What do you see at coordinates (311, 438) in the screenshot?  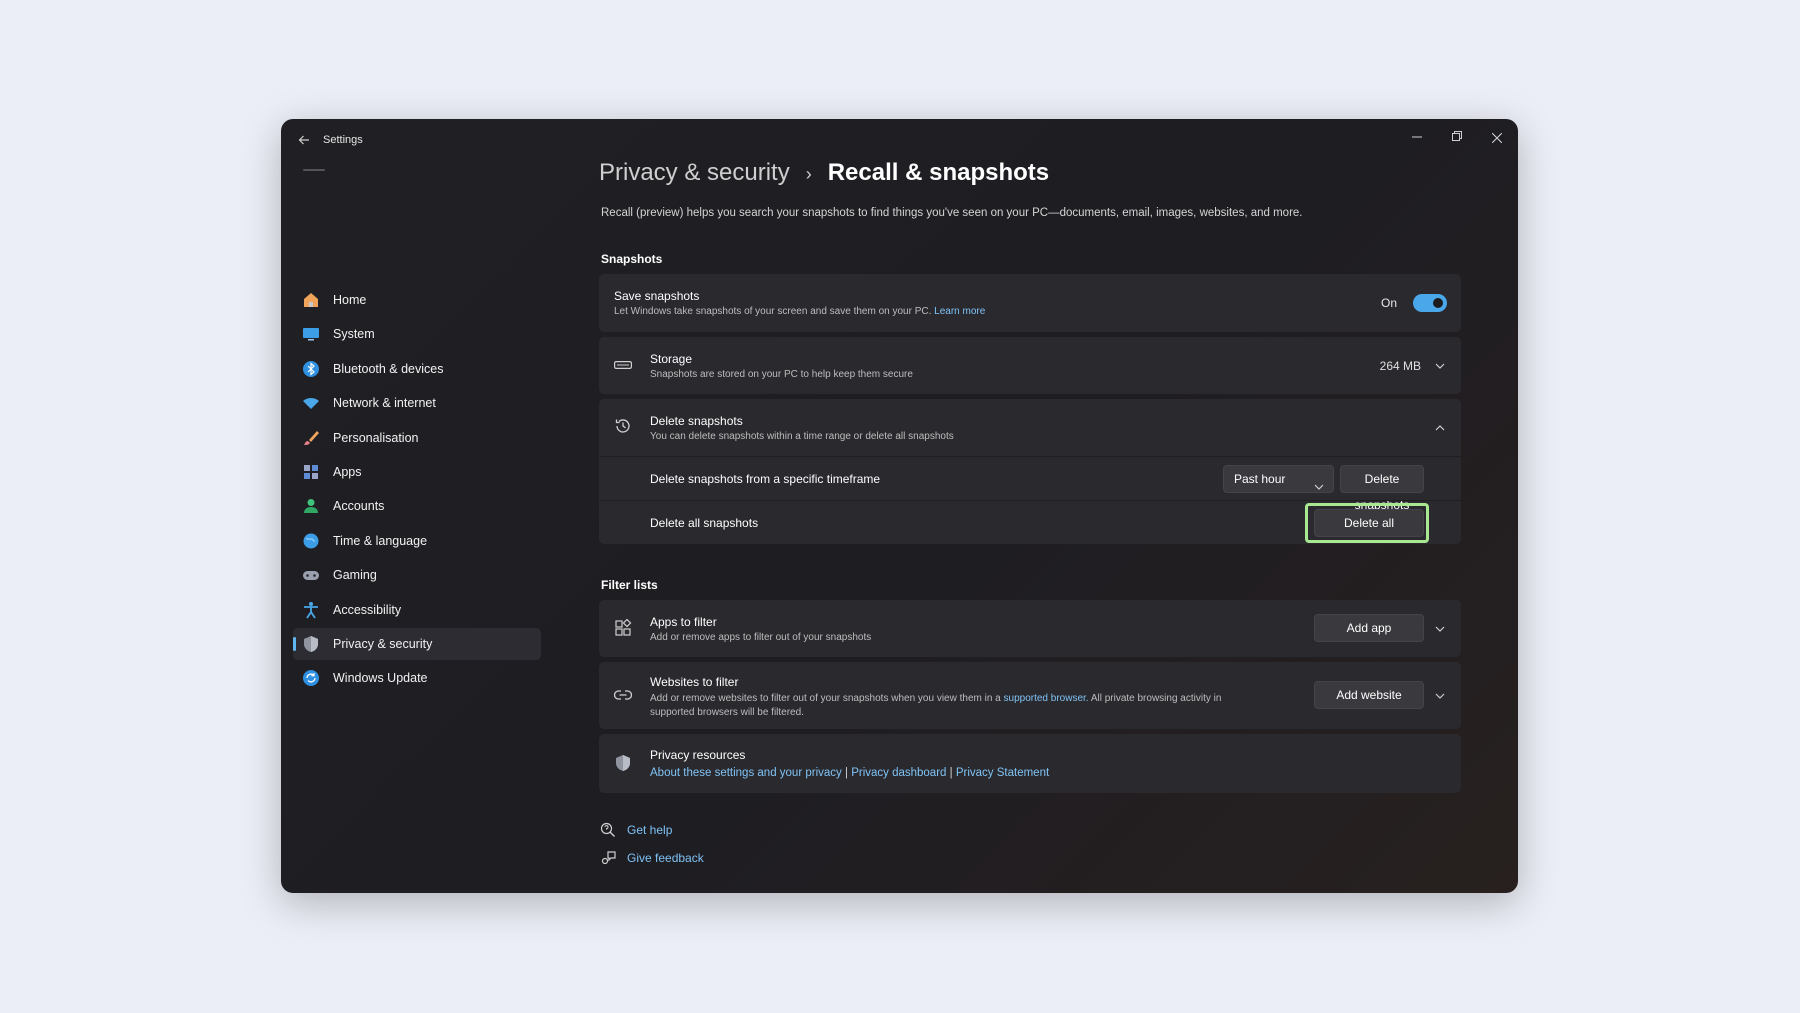 I see `brush-icon` at bounding box center [311, 438].